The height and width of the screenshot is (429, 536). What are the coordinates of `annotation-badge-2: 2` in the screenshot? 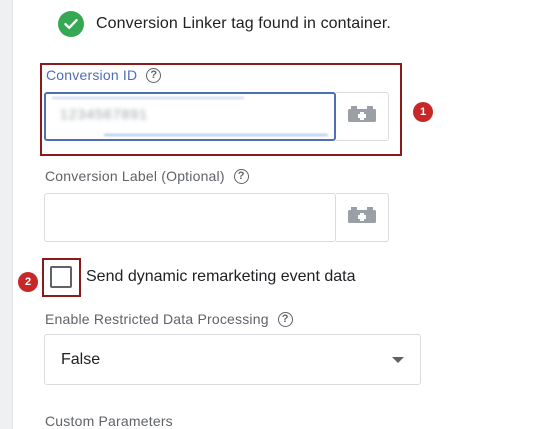 It's located at (28, 282).